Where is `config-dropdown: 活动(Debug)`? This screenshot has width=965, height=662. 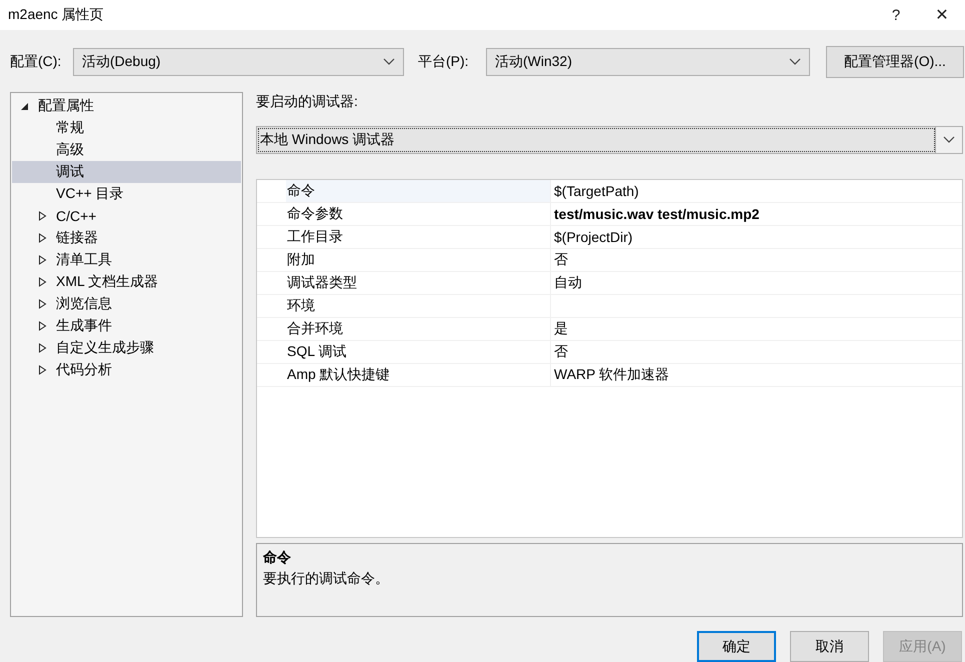 config-dropdown: 活动(Debug) is located at coordinates (238, 62).